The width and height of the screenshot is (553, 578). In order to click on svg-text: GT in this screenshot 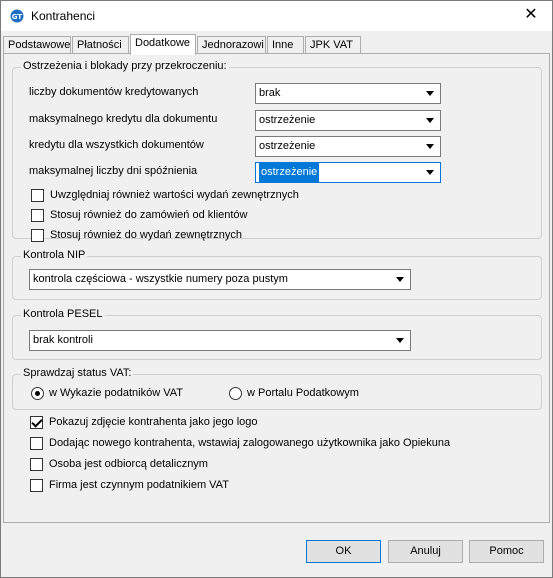, I will do `click(17, 17)`.